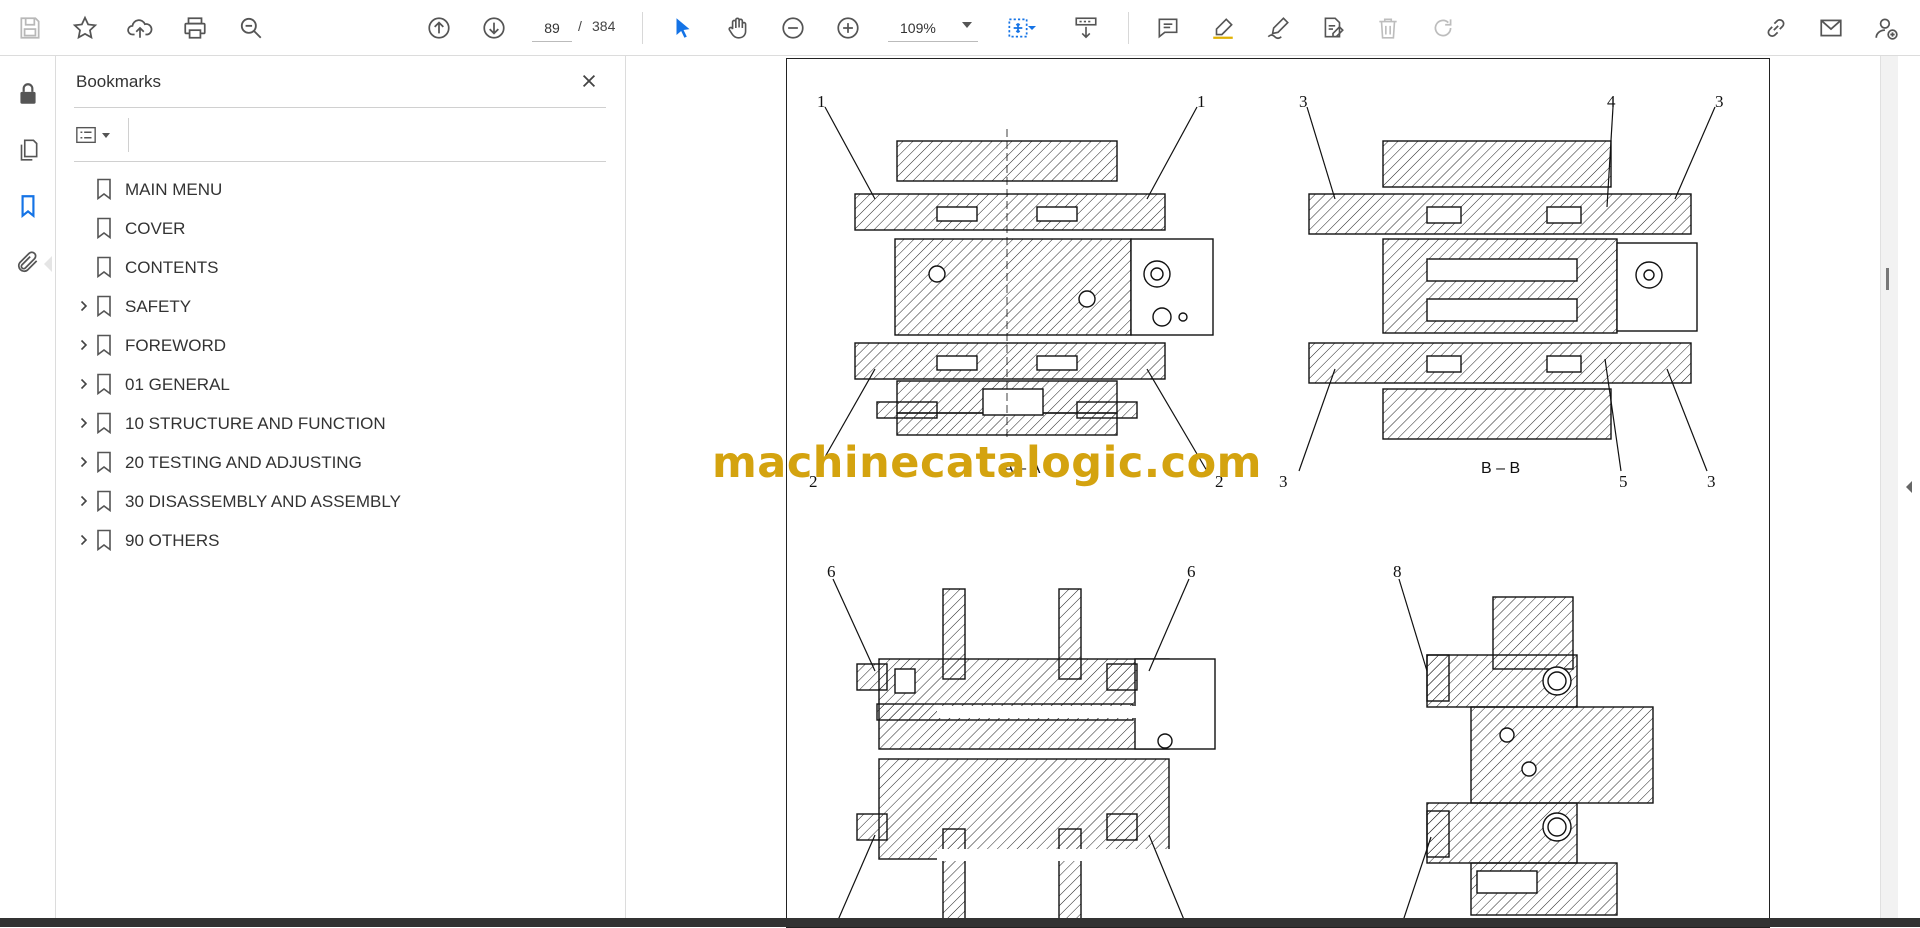 The image size is (1920, 928). I want to click on print-icon, so click(195, 28).